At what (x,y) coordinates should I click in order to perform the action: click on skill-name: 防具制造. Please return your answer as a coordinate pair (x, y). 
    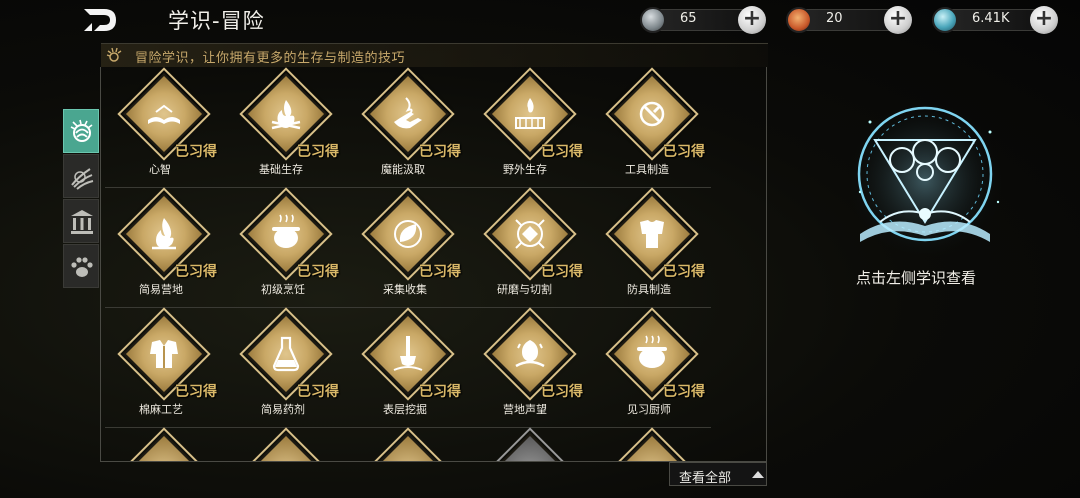
    Looking at the image, I should click on (649, 289).